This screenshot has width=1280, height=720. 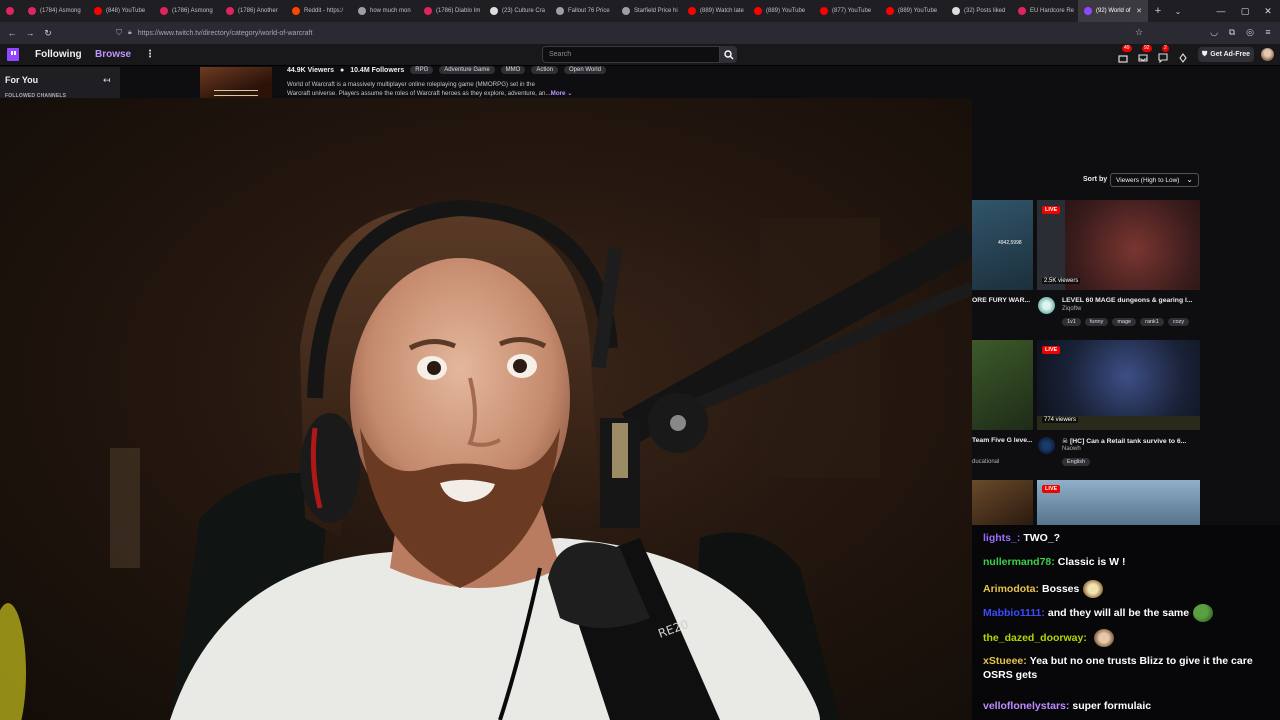 I want to click on collapse-sidebar-icon: ↤, so click(x=107, y=80).